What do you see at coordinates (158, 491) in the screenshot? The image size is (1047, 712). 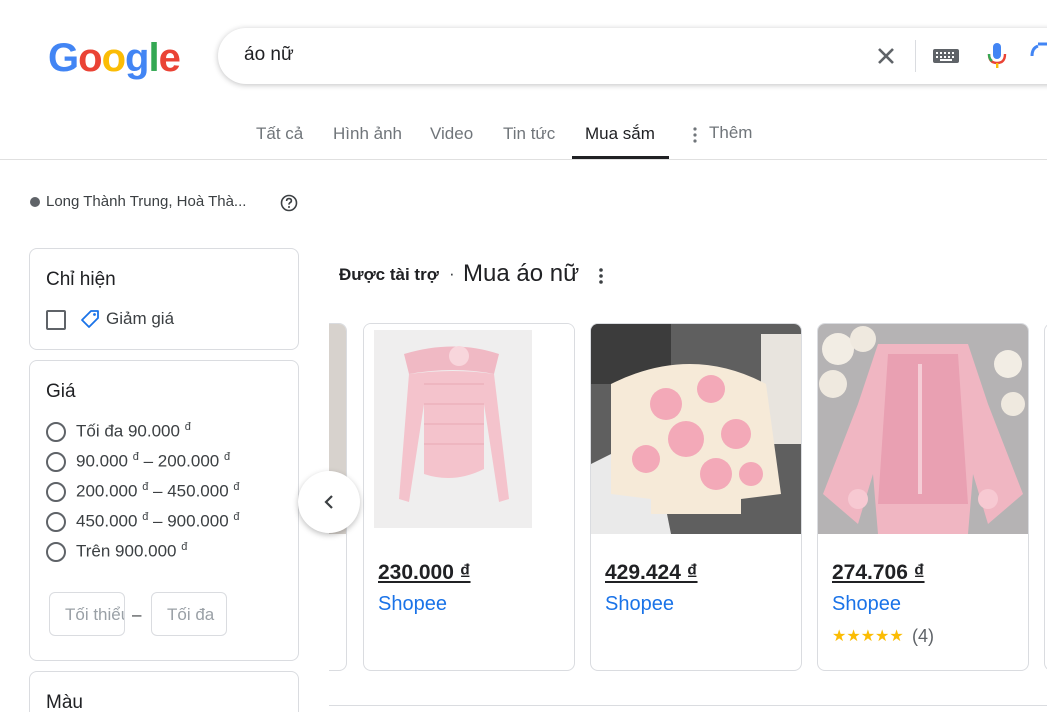 I see `price-option: 200.000 đ – 450.000 đ` at bounding box center [158, 491].